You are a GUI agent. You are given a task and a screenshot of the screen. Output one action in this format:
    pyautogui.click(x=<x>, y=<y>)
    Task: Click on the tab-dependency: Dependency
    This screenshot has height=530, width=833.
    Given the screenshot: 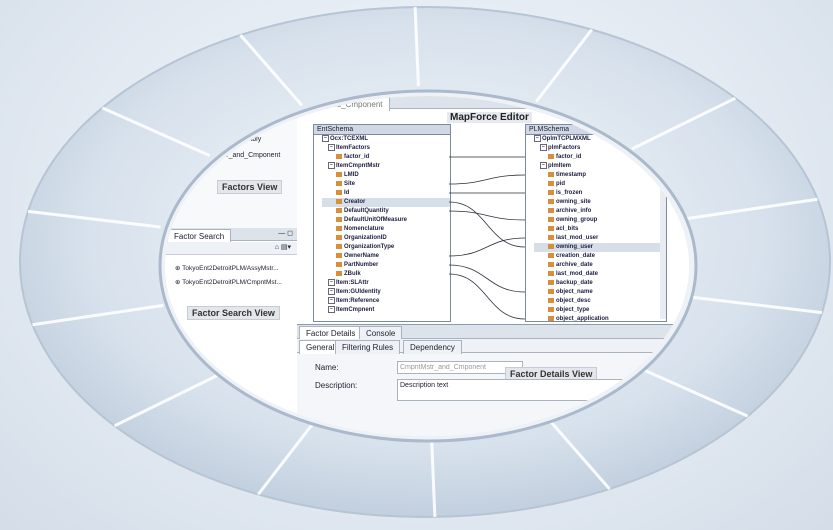 What is the action you would take?
    pyautogui.click(x=432, y=347)
    